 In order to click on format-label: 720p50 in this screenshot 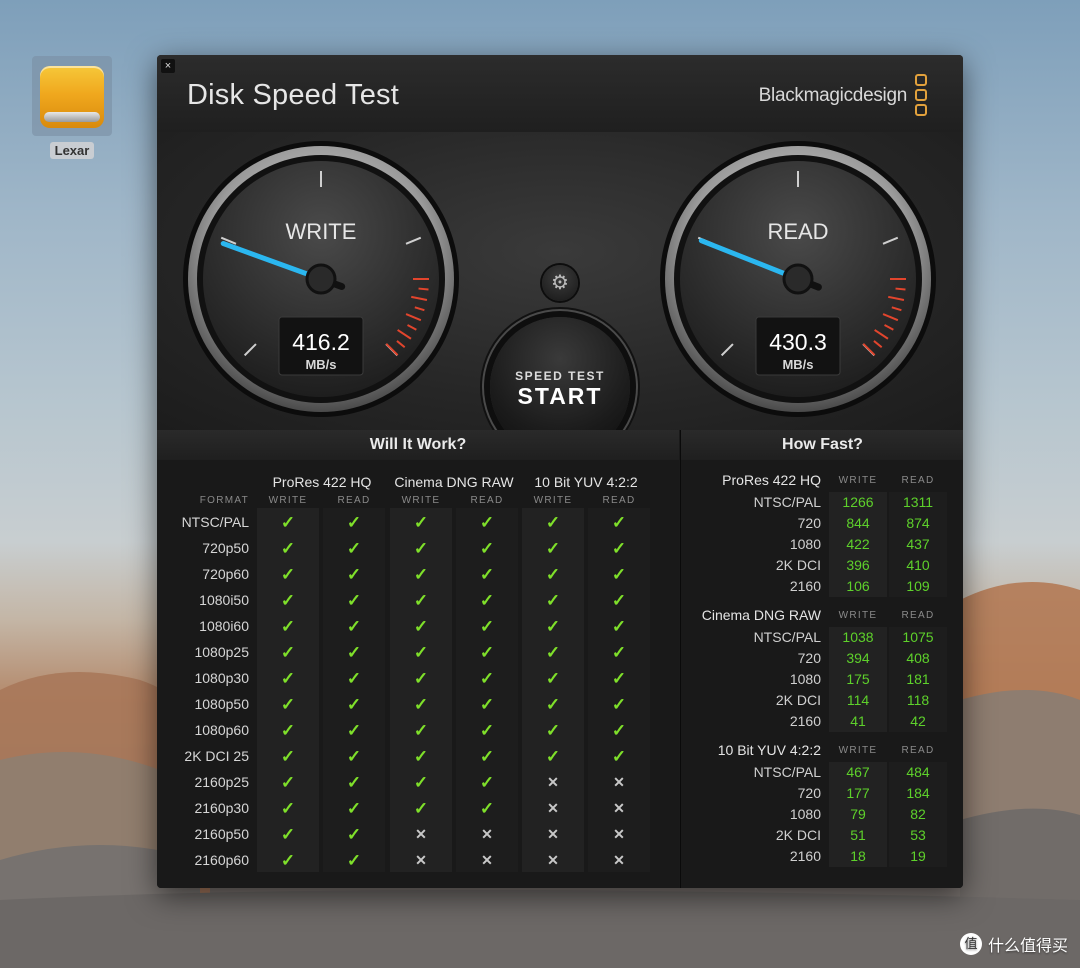, I will do `click(225, 548)`.